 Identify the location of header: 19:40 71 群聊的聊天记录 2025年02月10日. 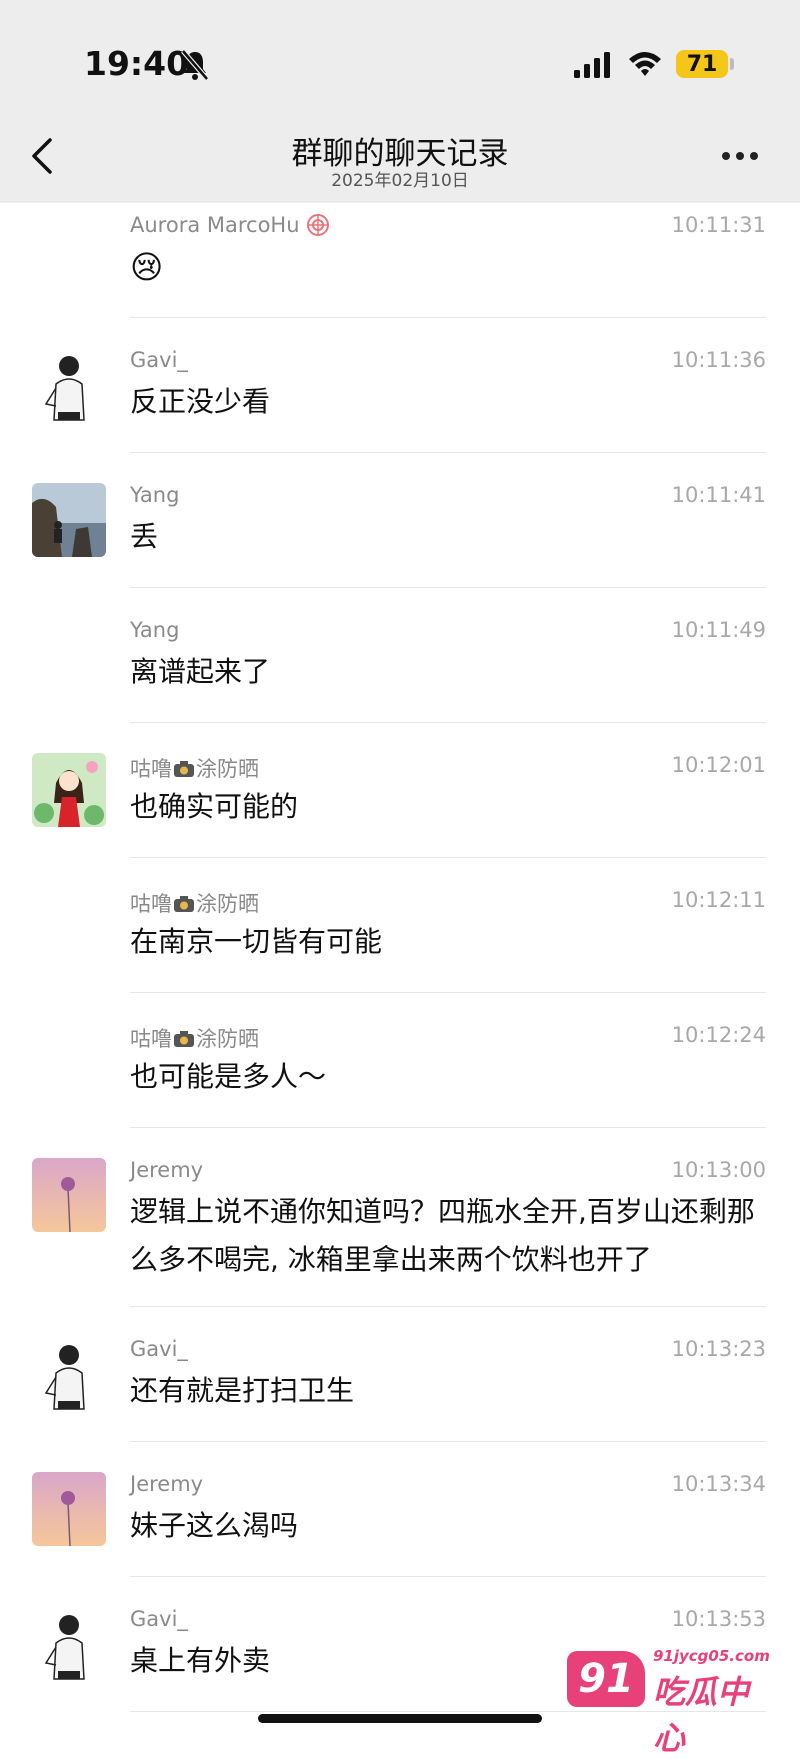
(400, 101).